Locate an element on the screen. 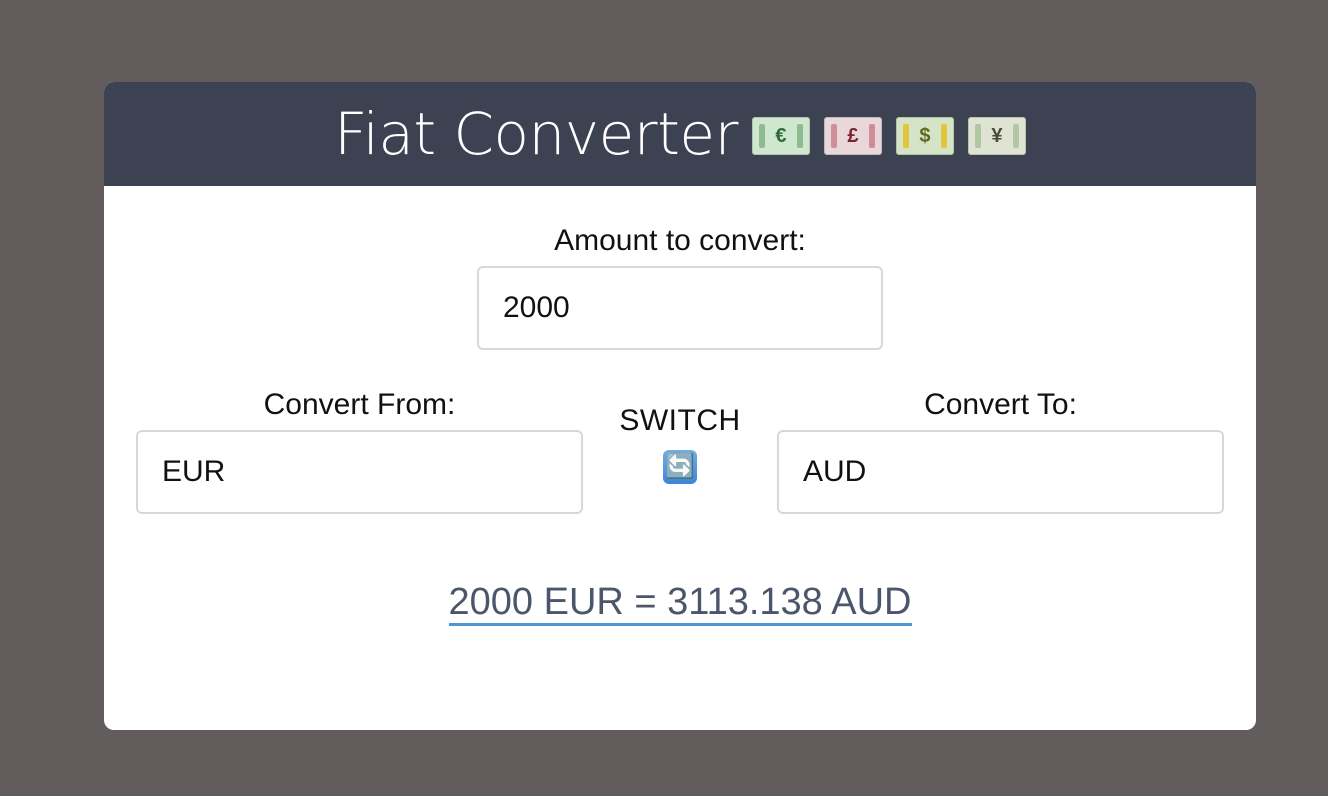  card-header: Fiat Converter € £ $ ¥ is located at coordinates (680, 134).